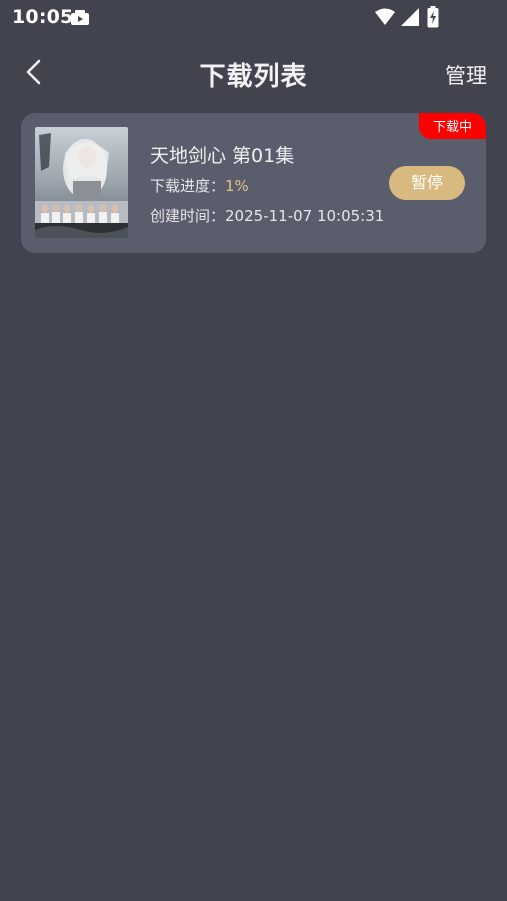 This screenshot has width=507, height=901. What do you see at coordinates (237, 186) in the screenshot?
I see `progress-value: 1%` at bounding box center [237, 186].